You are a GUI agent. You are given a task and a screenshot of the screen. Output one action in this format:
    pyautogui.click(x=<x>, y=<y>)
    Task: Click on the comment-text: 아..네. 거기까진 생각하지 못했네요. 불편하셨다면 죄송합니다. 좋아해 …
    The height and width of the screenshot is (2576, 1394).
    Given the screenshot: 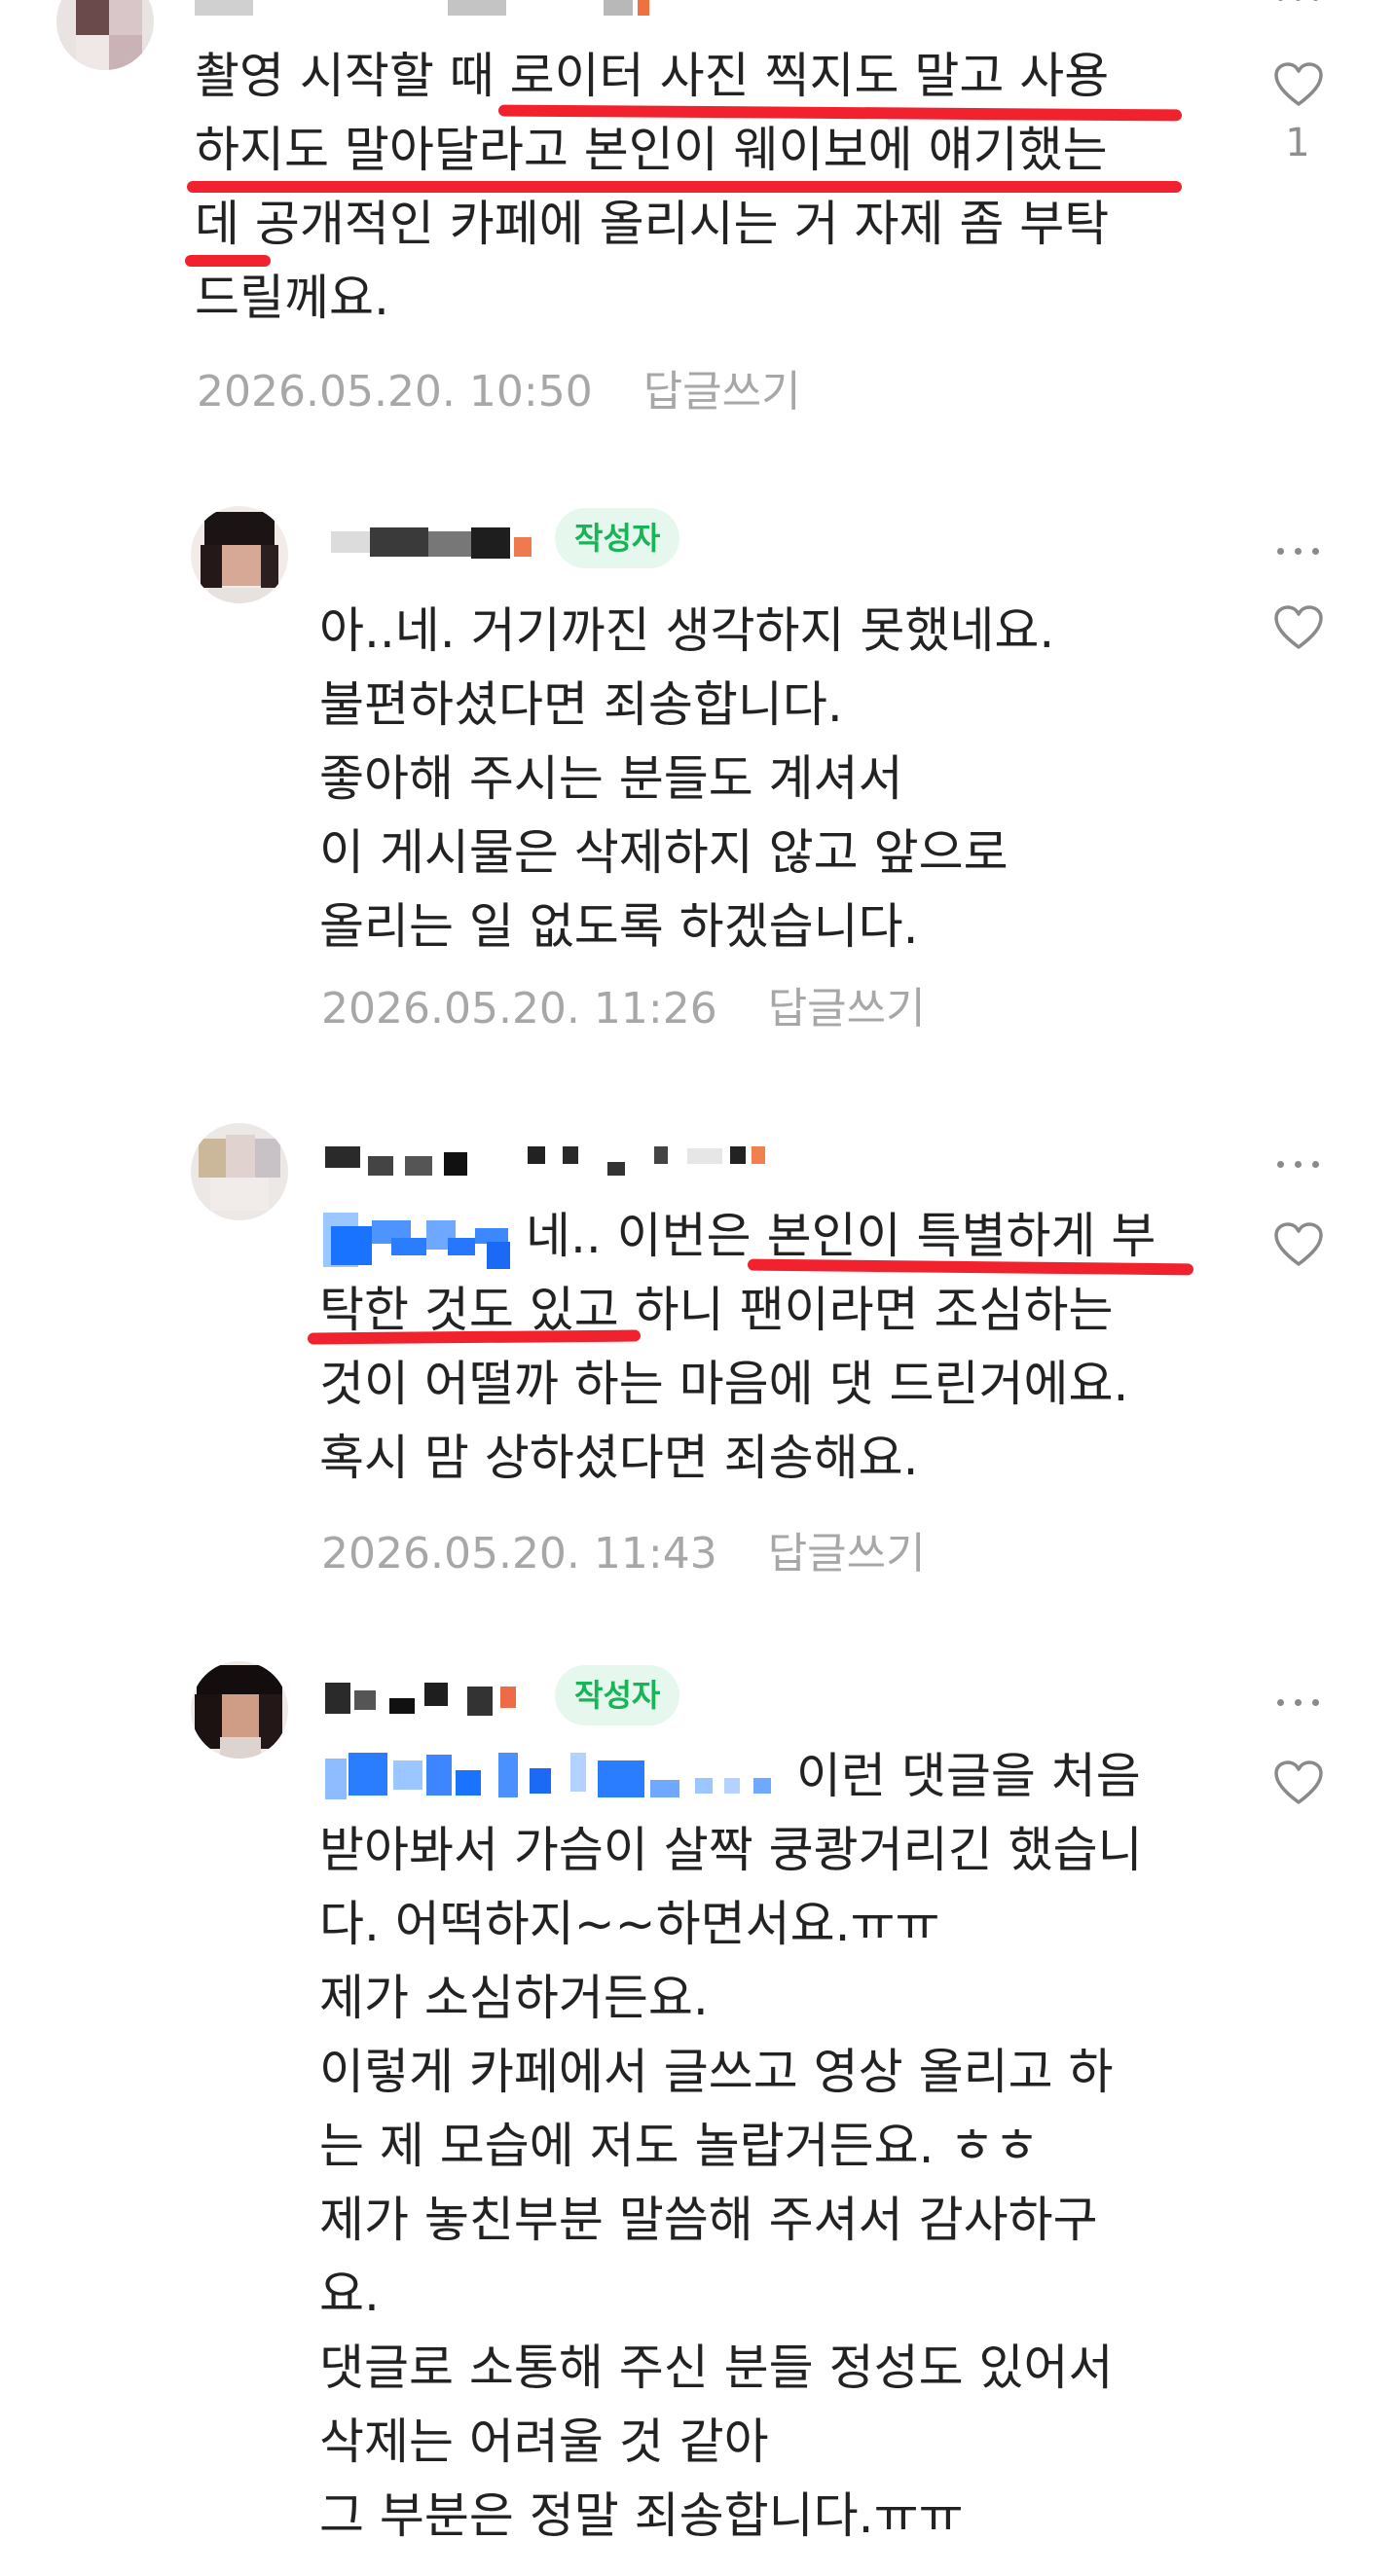 What is the action you would take?
    pyautogui.click(x=686, y=778)
    